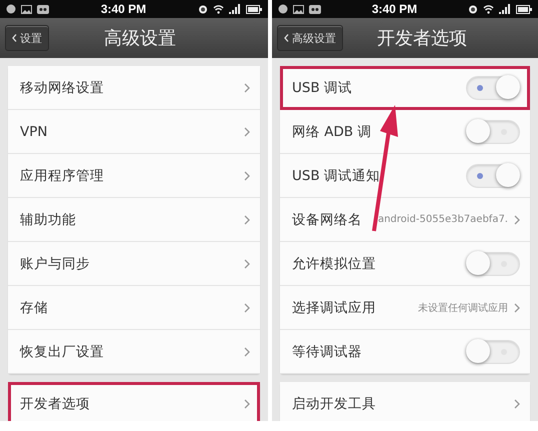 This screenshot has height=431, width=538. What do you see at coordinates (62, 351) in the screenshot?
I see `row-label: 恢复出厂设置` at bounding box center [62, 351].